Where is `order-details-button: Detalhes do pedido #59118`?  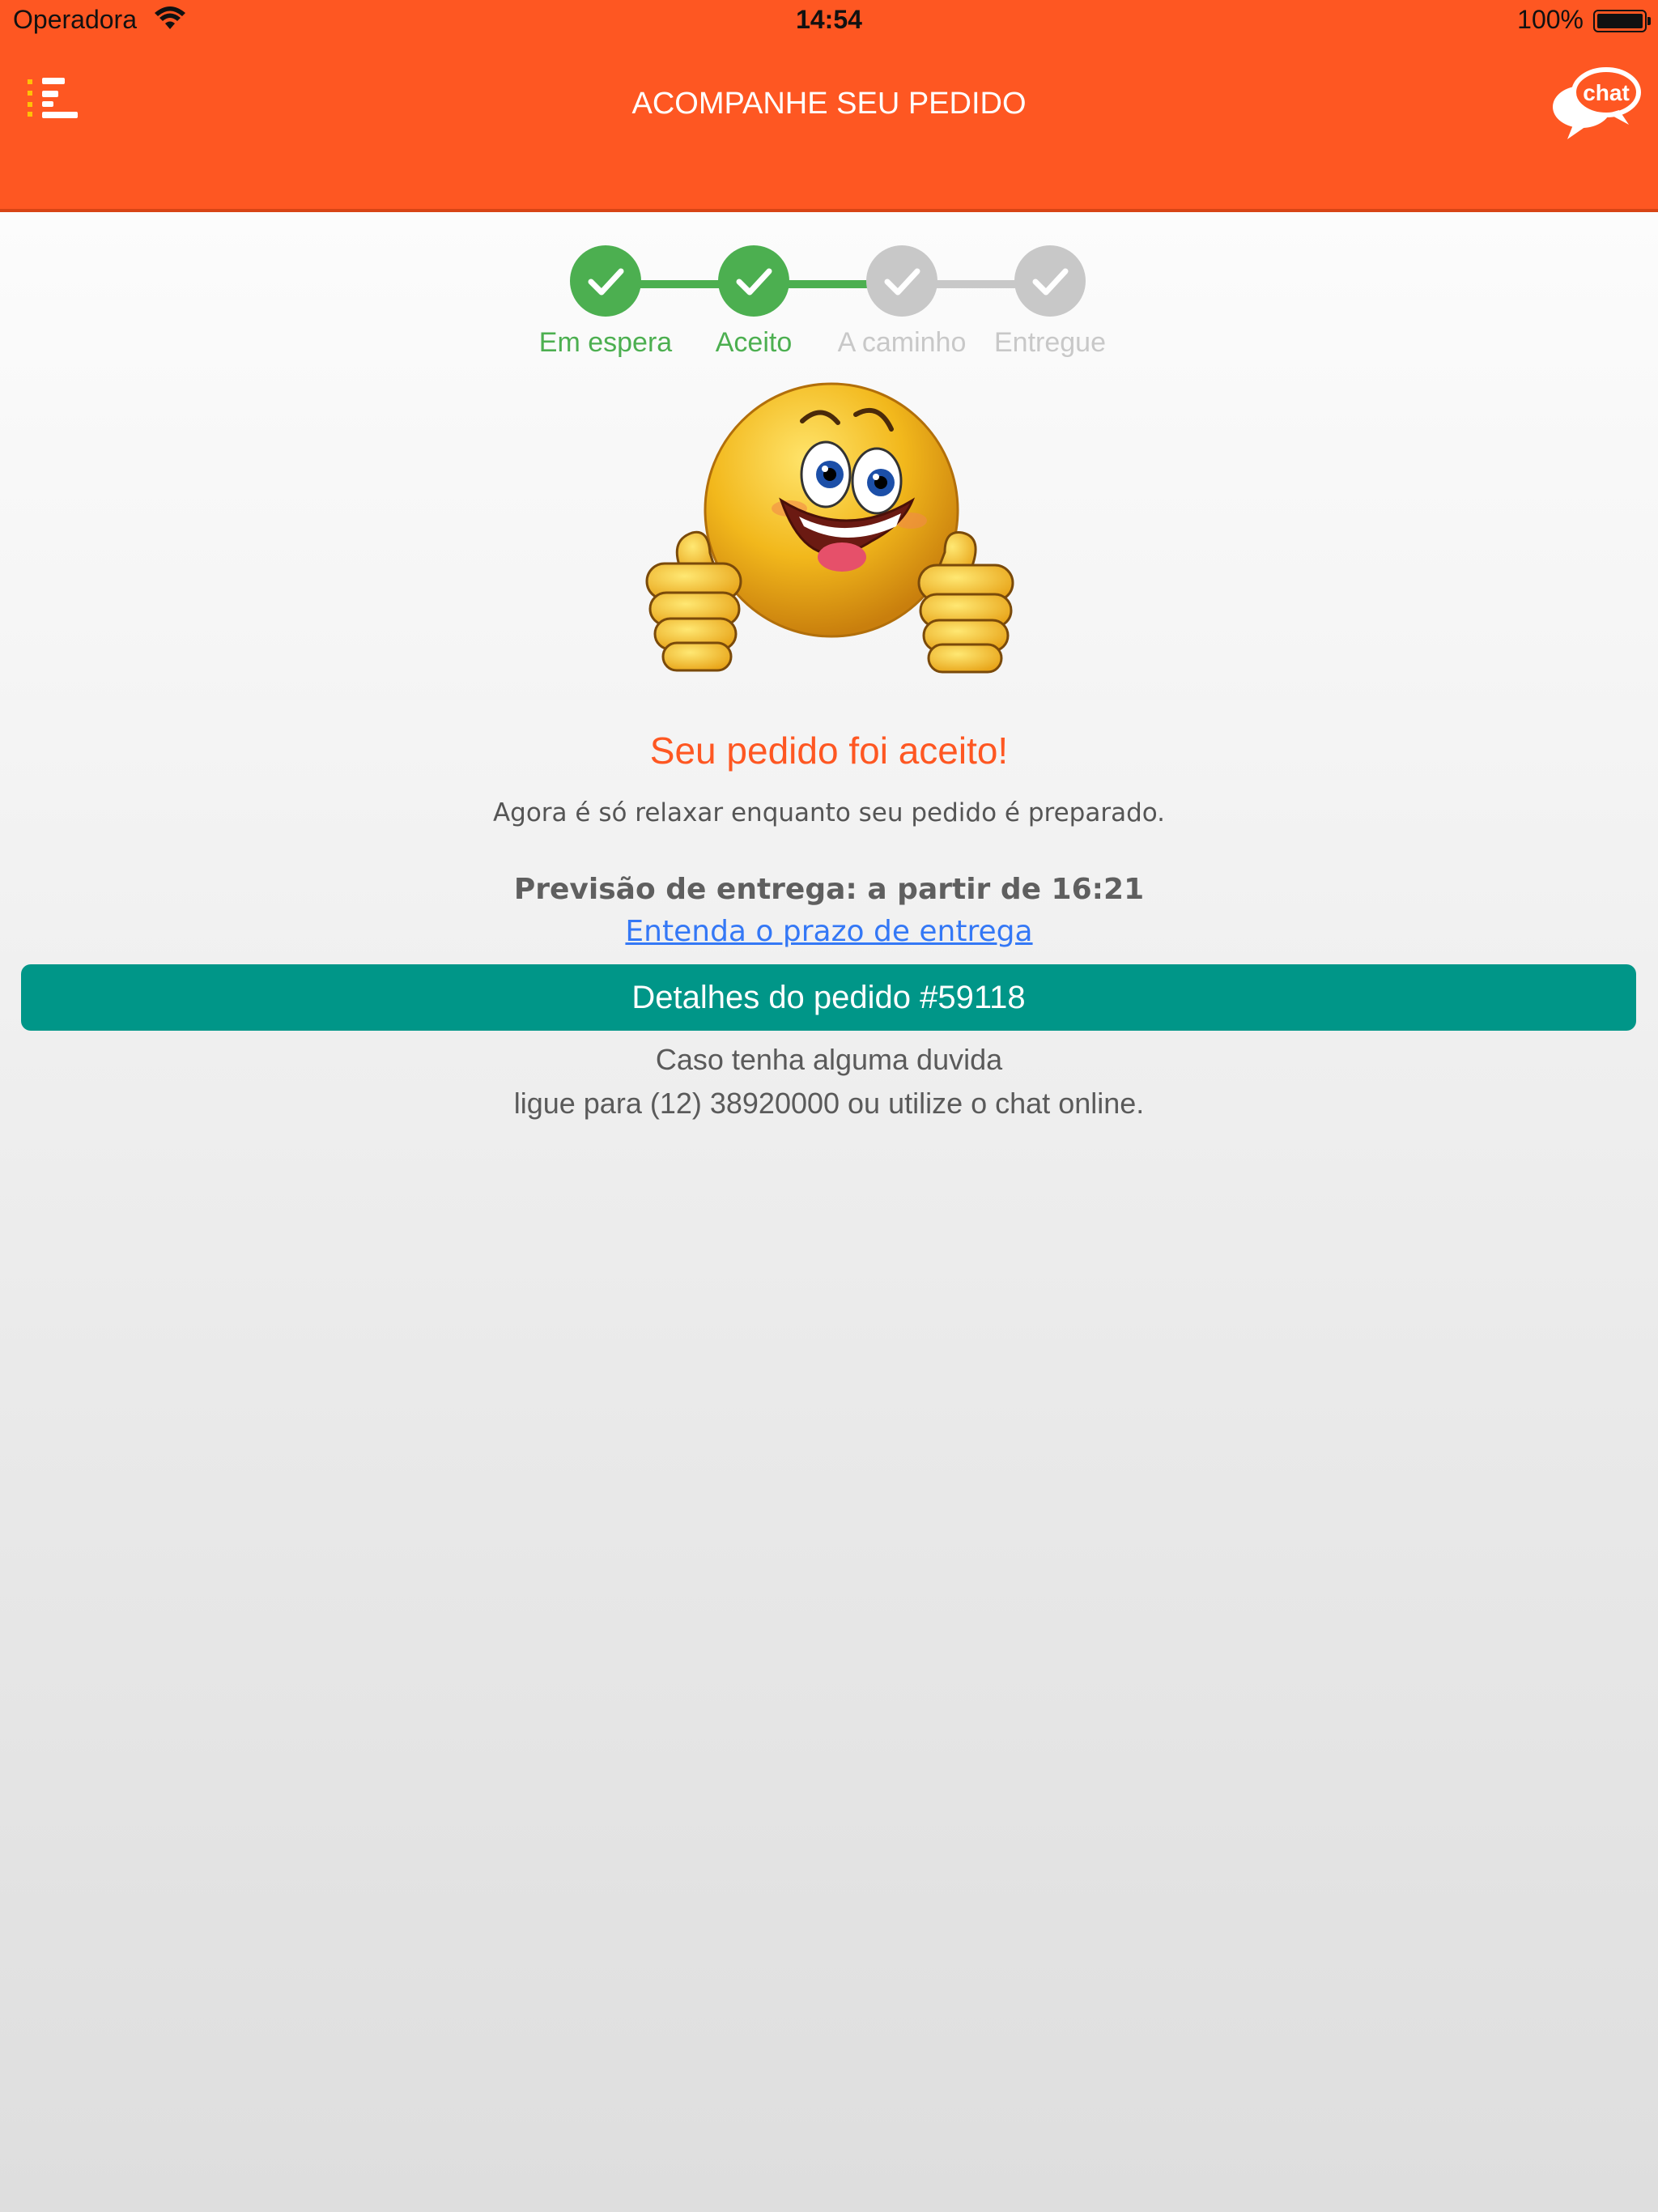
order-details-button: Detalhes do pedido #59118 is located at coordinates (828, 998).